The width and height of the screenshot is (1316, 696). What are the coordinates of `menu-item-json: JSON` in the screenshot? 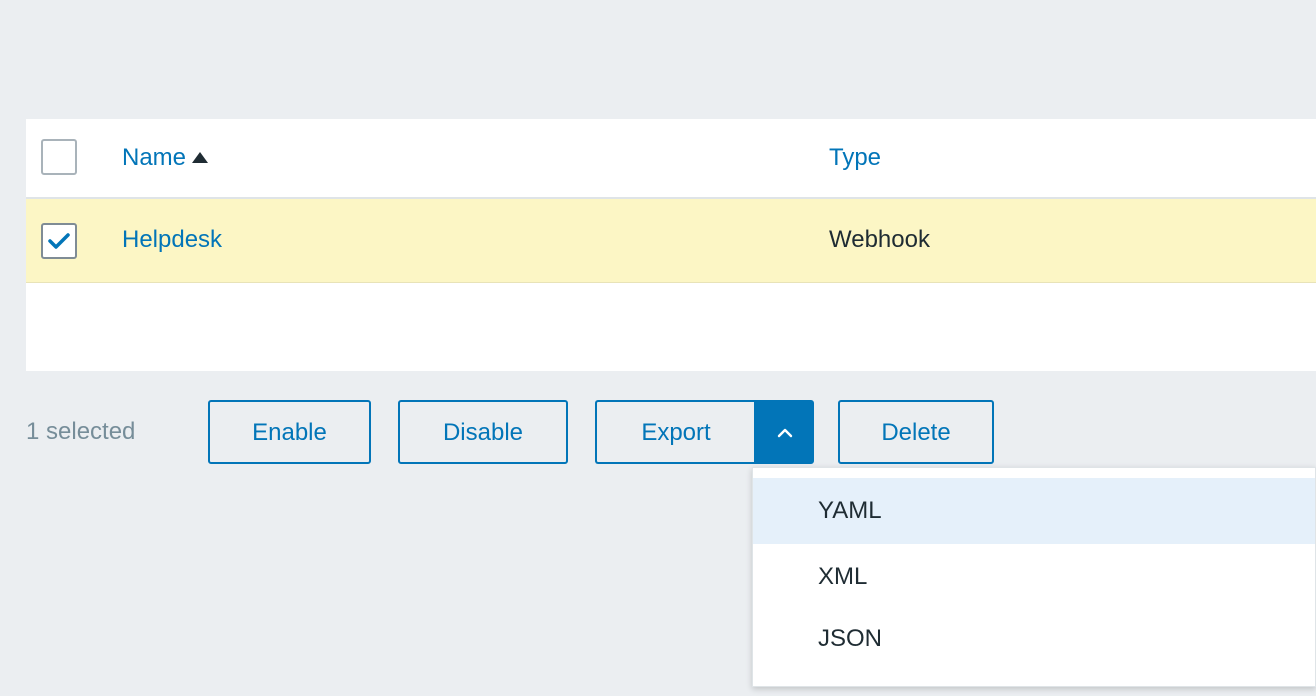 It's located at (1034, 639).